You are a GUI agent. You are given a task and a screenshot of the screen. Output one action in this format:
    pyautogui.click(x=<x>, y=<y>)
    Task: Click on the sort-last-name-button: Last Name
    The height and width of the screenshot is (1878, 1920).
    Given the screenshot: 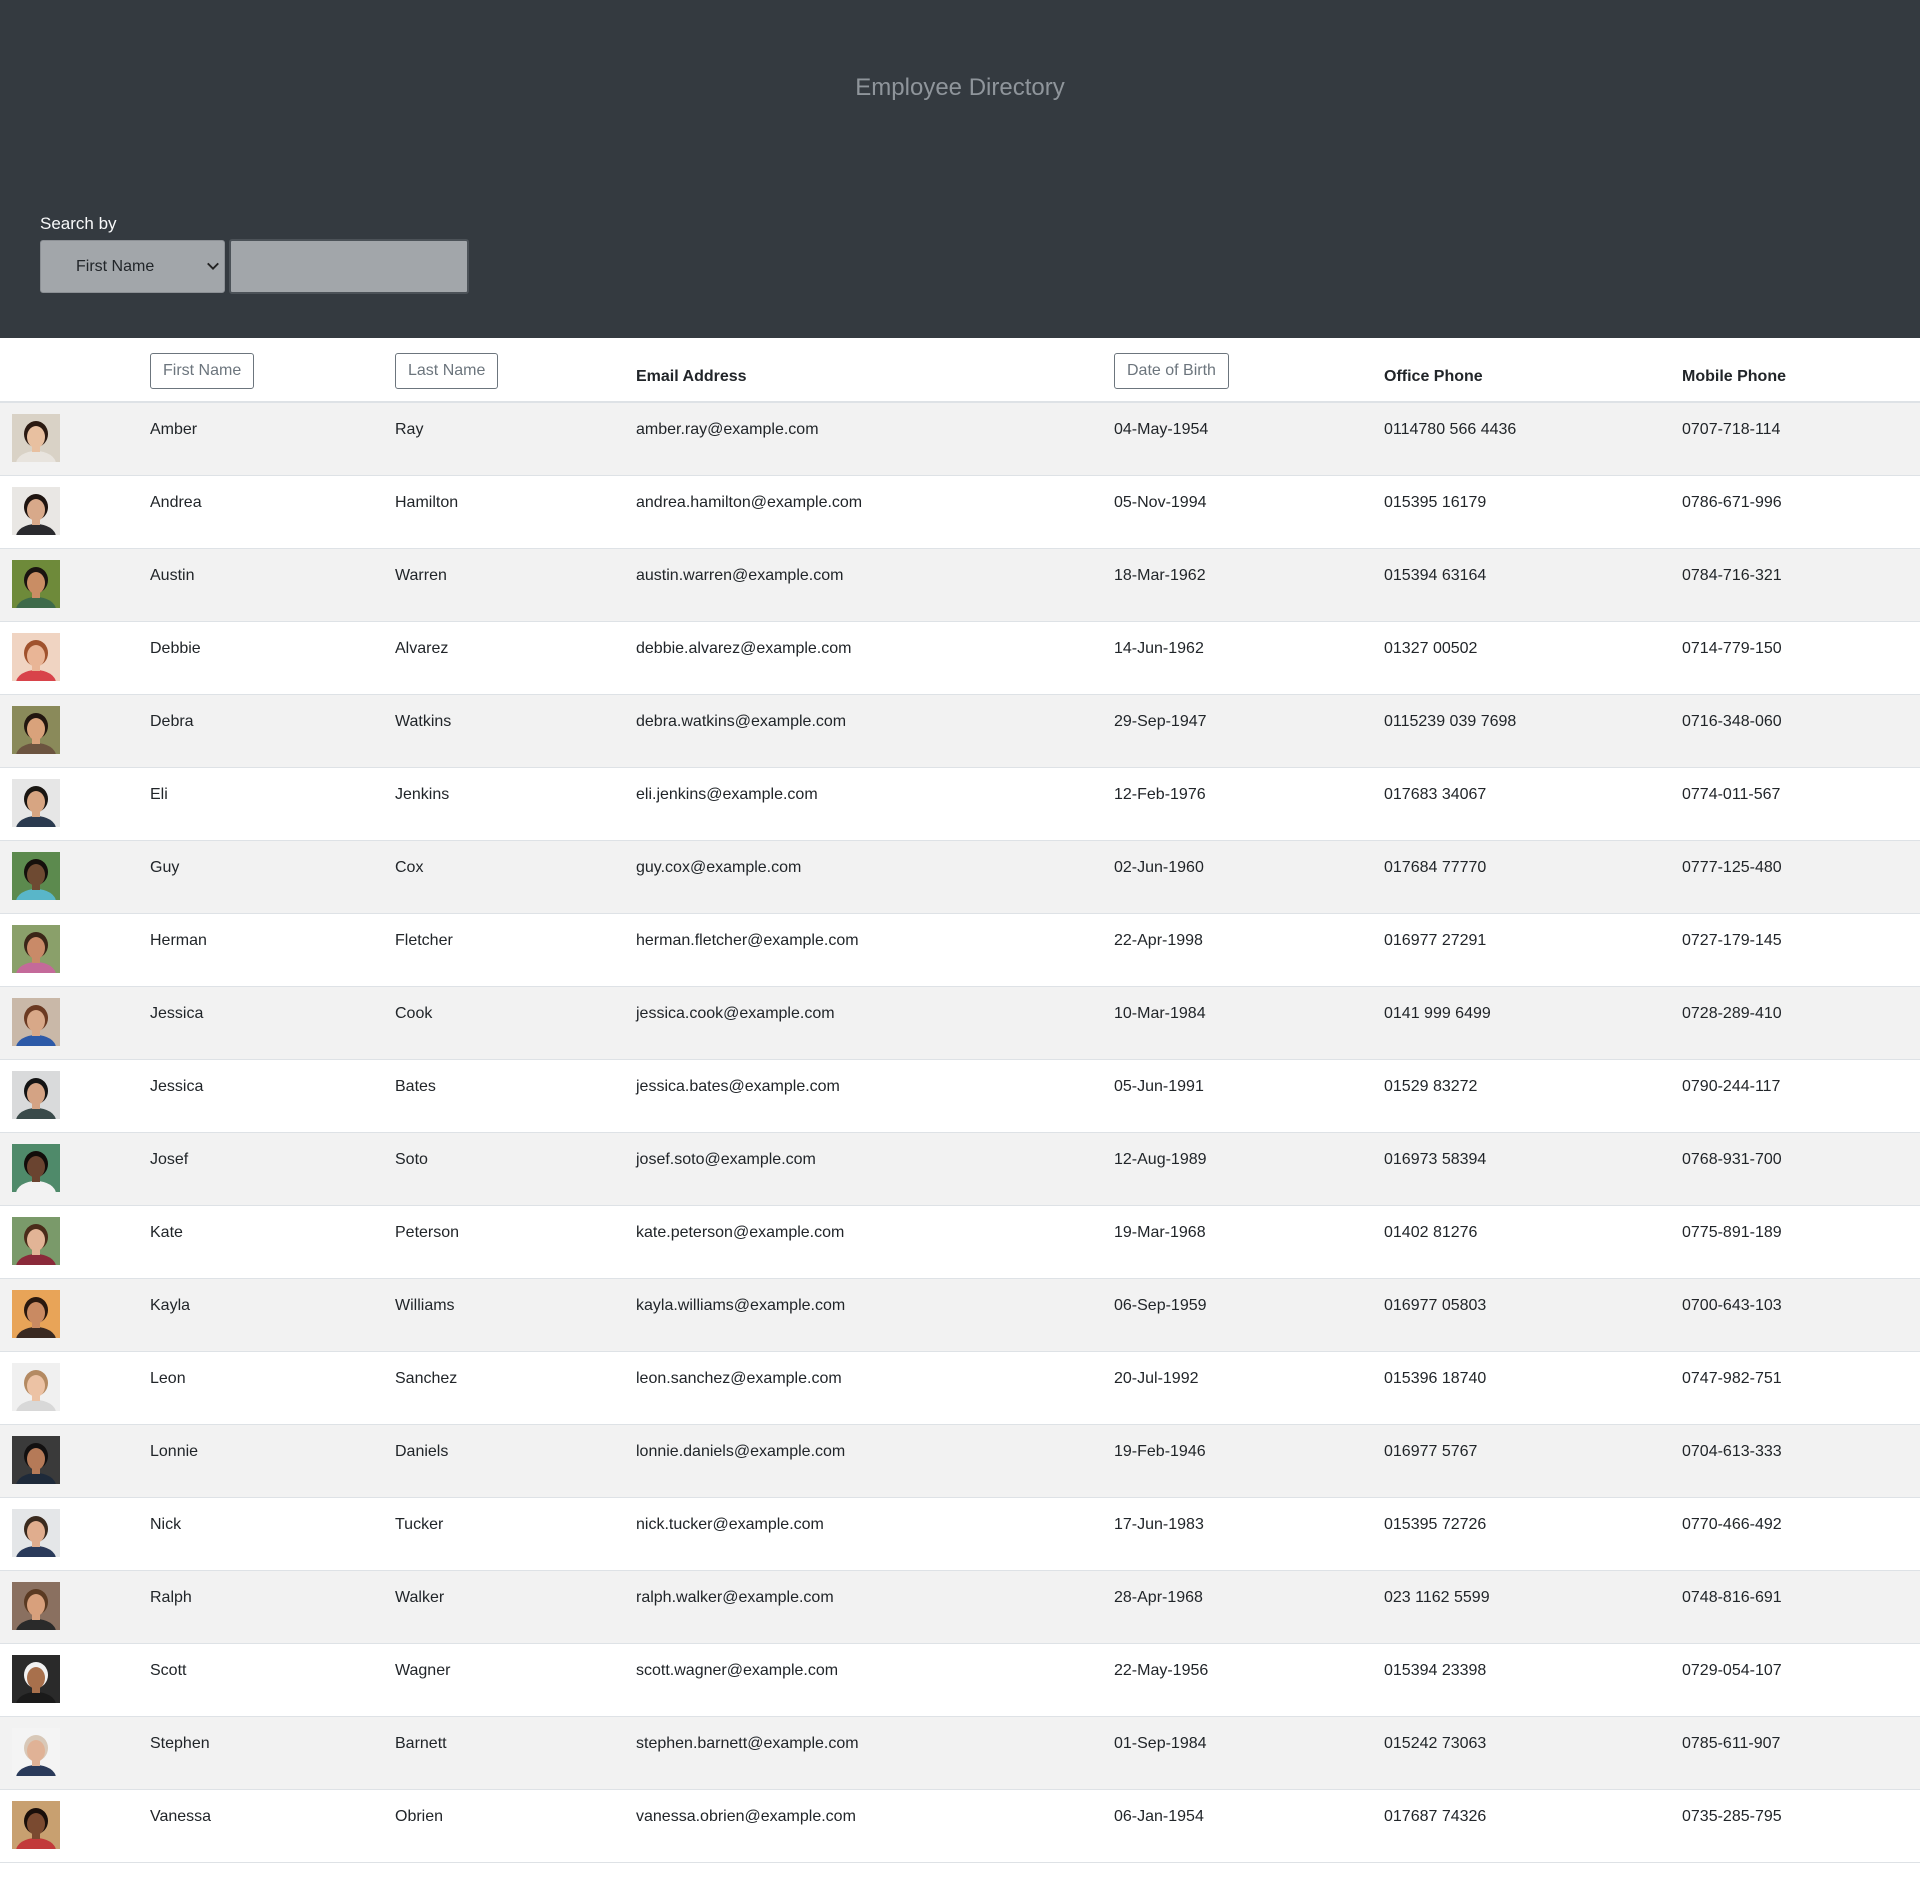 What is the action you would take?
    pyautogui.click(x=447, y=370)
    